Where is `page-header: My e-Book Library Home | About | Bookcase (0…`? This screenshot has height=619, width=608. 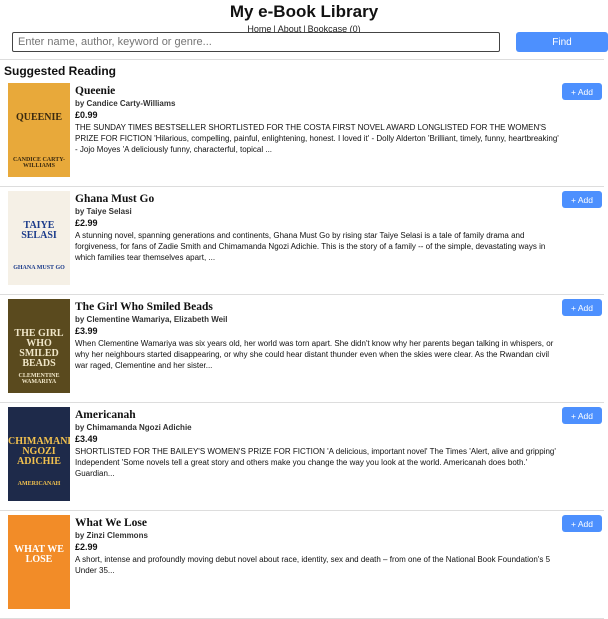 page-header: My e-Book Library Home | About | Bookcase (0… is located at coordinates (304, 17).